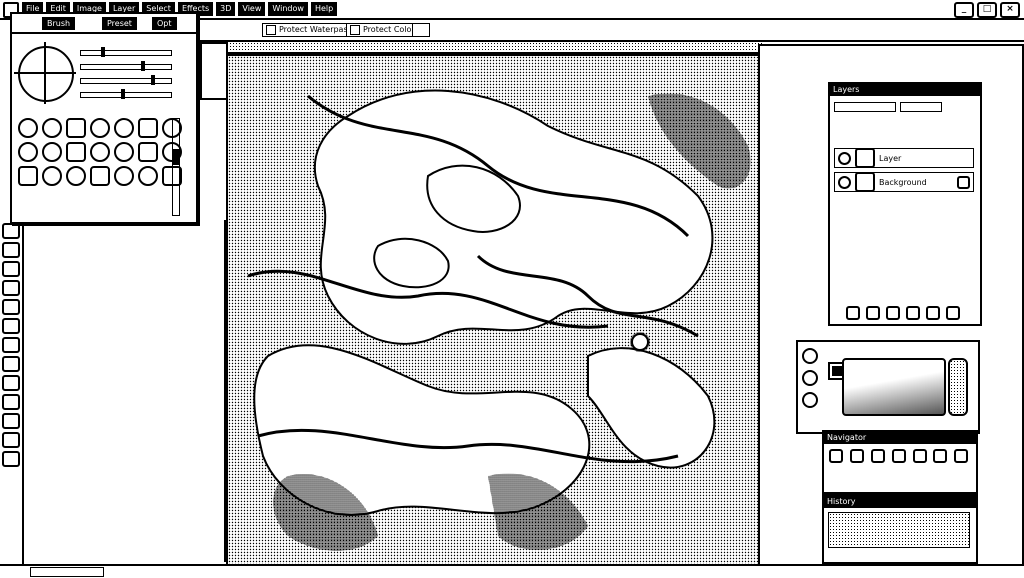  What do you see at coordinates (126, 94) in the screenshot?
I see `hardness-slider` at bounding box center [126, 94].